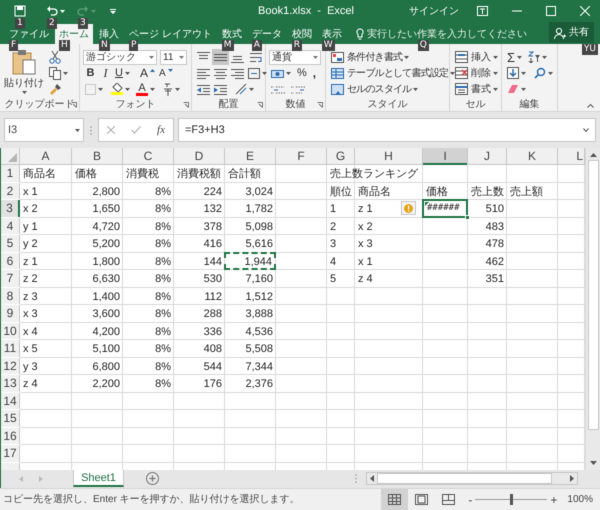  I want to click on italic-button: I, so click(105, 73).